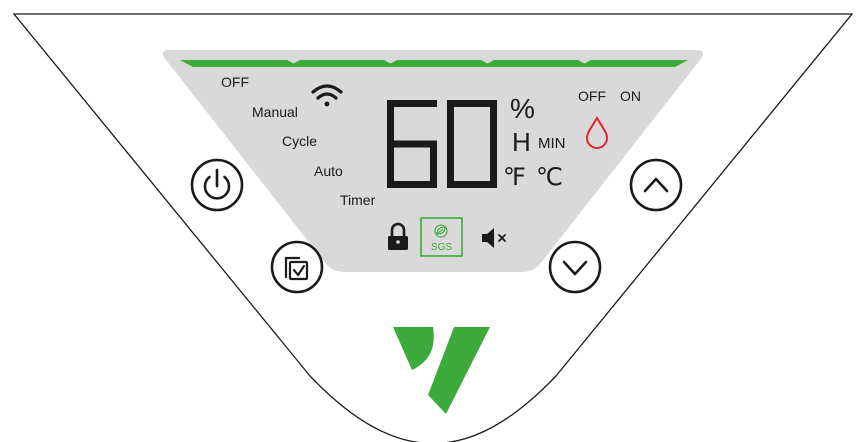 The height and width of the screenshot is (442, 866). I want to click on unit-fahrenheit: ℉, so click(514, 177).